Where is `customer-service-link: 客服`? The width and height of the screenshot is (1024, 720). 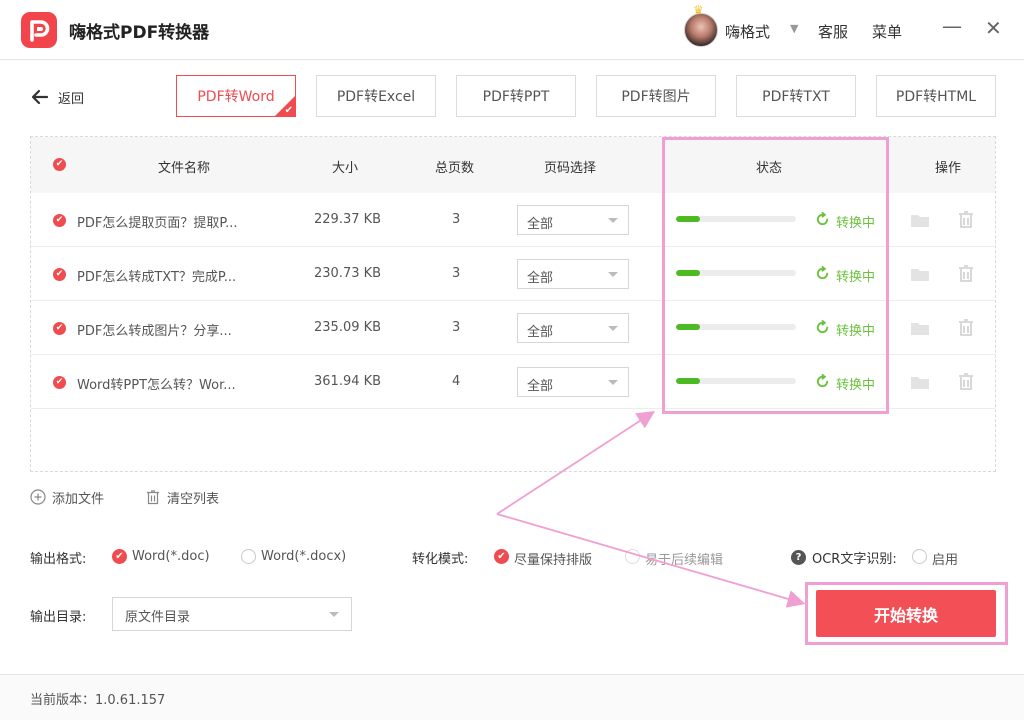
customer-service-link: 客服 is located at coordinates (833, 31).